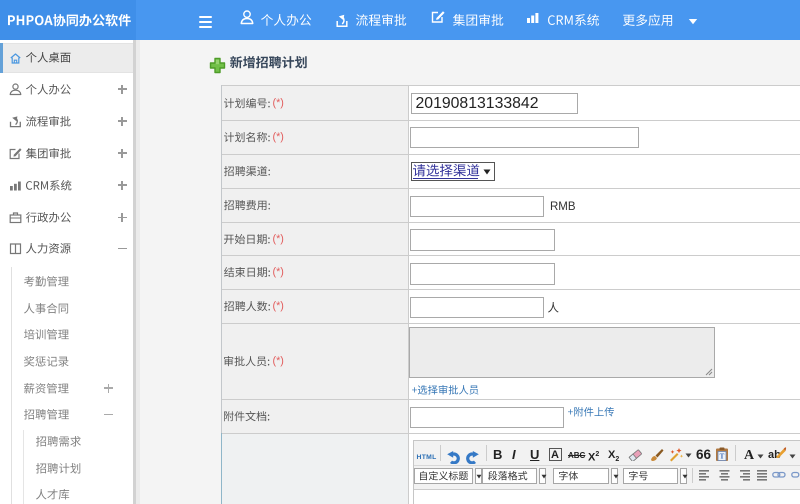 This screenshot has width=800, height=504. What do you see at coordinates (722, 457) in the screenshot?
I see `svg-text: T` at bounding box center [722, 457].